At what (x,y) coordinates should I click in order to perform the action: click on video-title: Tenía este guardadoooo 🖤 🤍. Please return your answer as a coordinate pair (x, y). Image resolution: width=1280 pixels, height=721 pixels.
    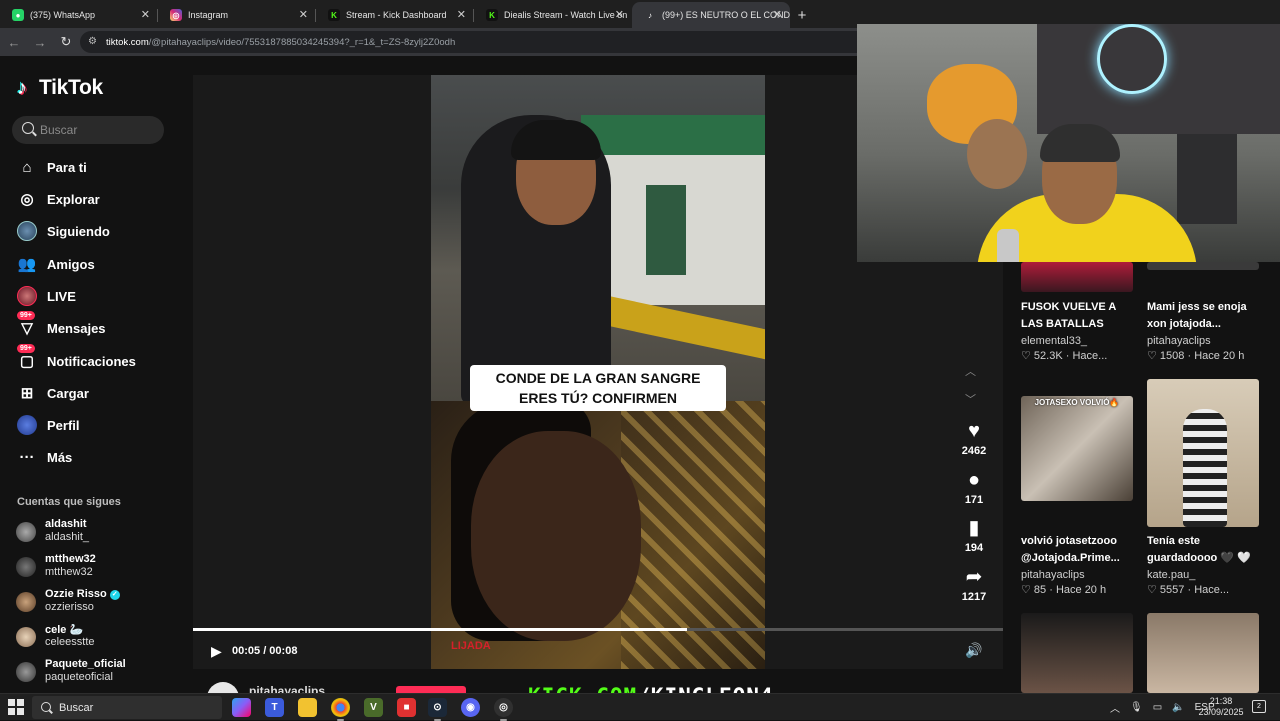
    Looking at the image, I should click on (1199, 549).